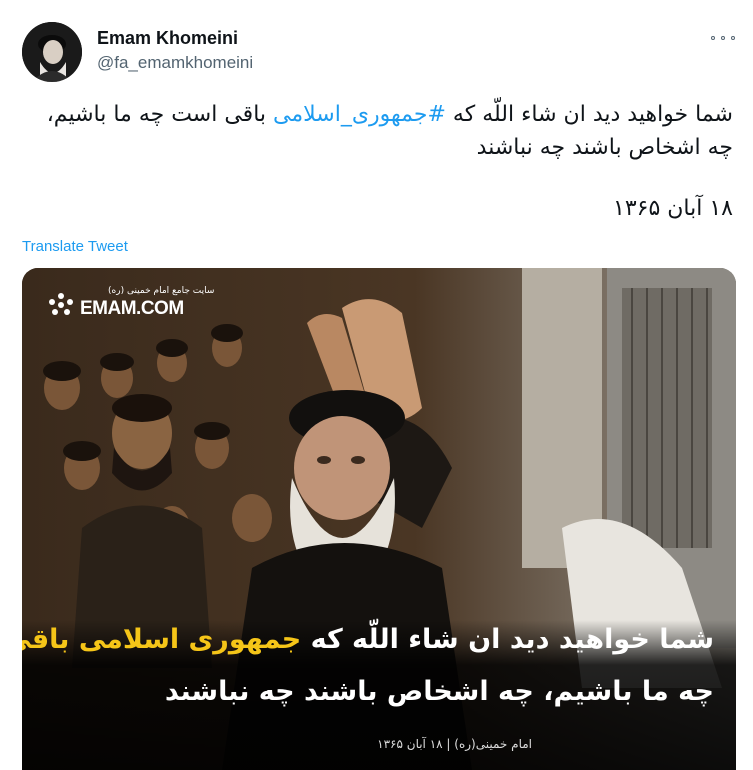 The width and height of the screenshot is (753, 770). What do you see at coordinates (359, 114) in the screenshot?
I see `hashtag-link: #جمهوری_اسلامی` at bounding box center [359, 114].